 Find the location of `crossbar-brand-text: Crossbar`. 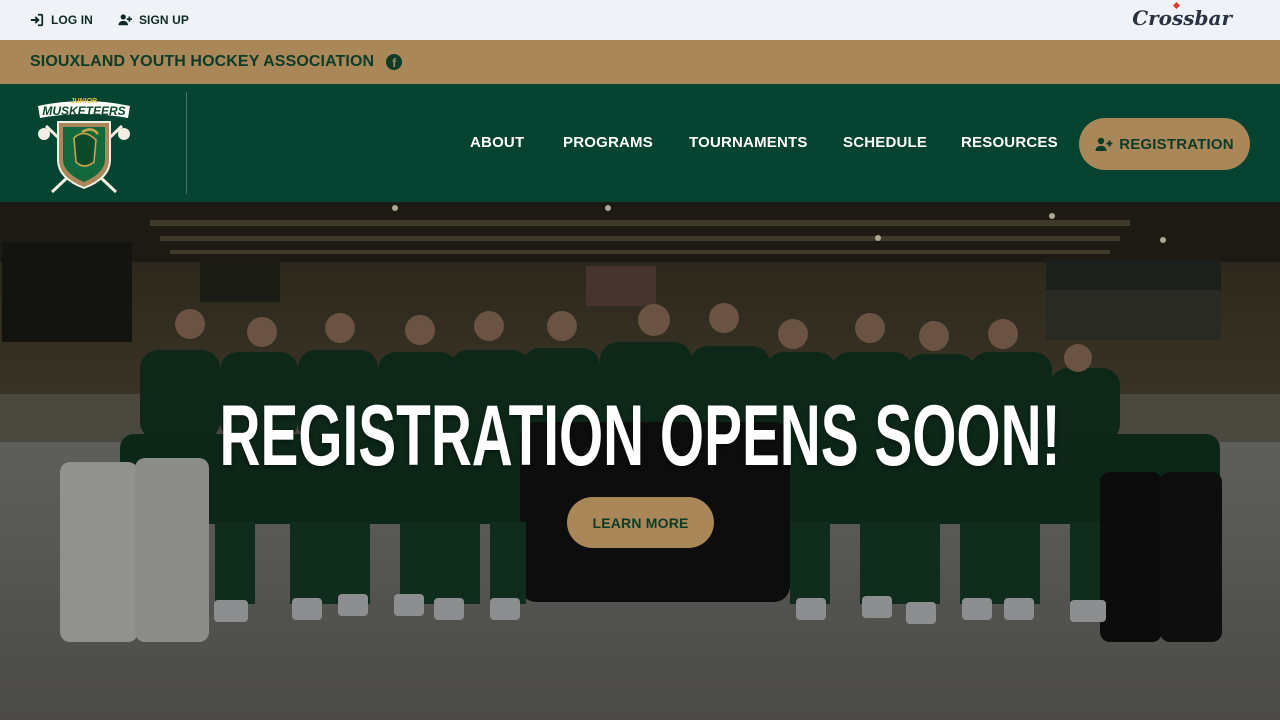

crossbar-brand-text: Crossbar is located at coordinates (1182, 18).